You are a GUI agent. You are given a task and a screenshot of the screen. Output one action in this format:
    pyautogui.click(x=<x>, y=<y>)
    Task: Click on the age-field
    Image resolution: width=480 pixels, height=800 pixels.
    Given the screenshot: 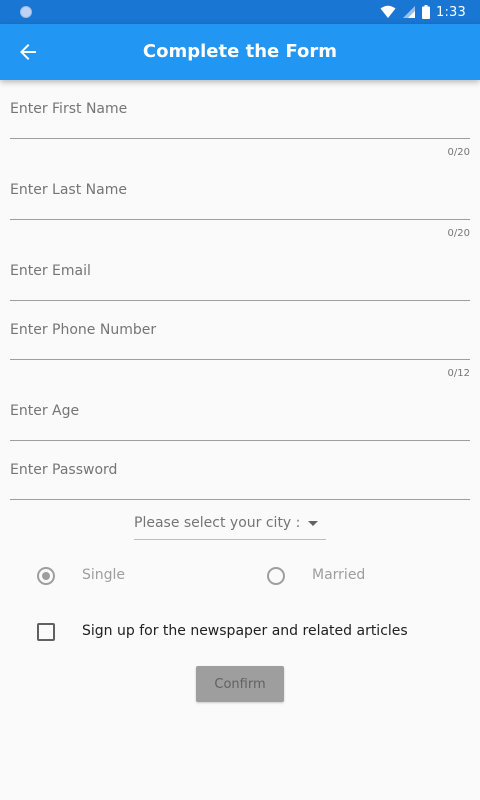 What is the action you would take?
    pyautogui.click(x=240, y=418)
    